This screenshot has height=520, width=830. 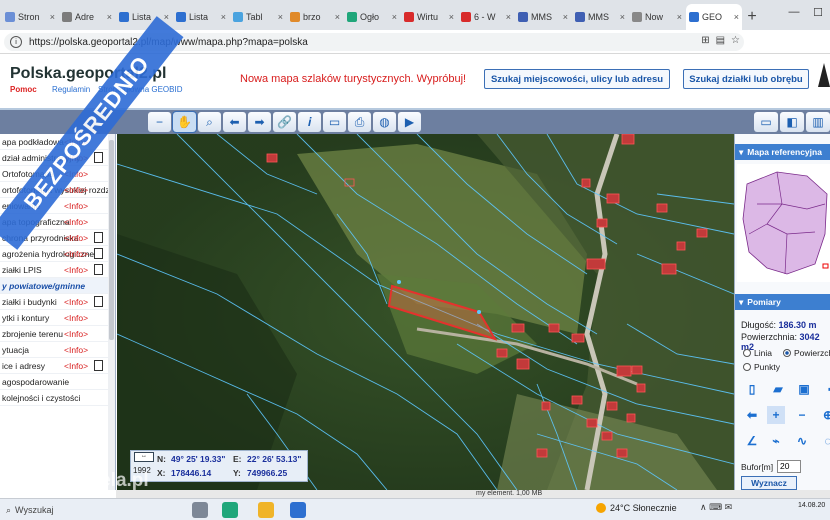 I want to click on mode-line-radio: Linia, so click(x=757, y=353).